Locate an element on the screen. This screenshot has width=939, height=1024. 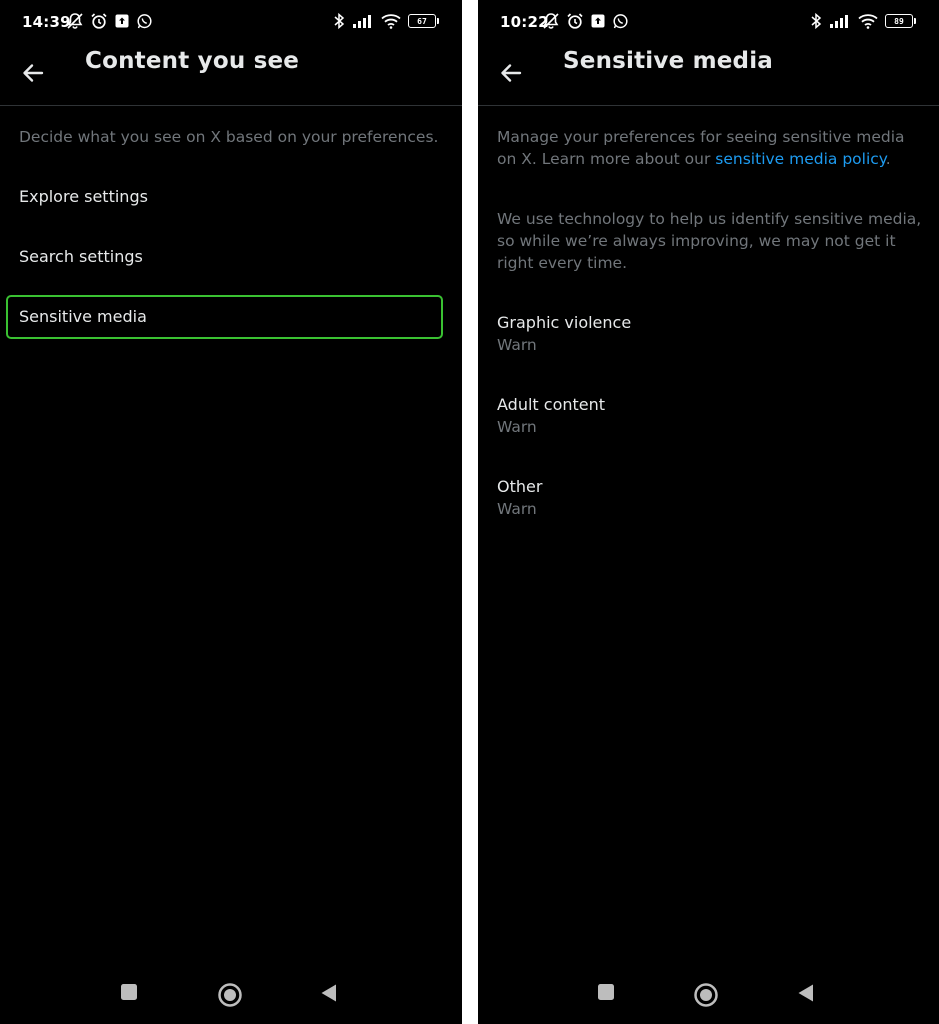
technology-note-line: right every time. is located at coordinates (562, 263).